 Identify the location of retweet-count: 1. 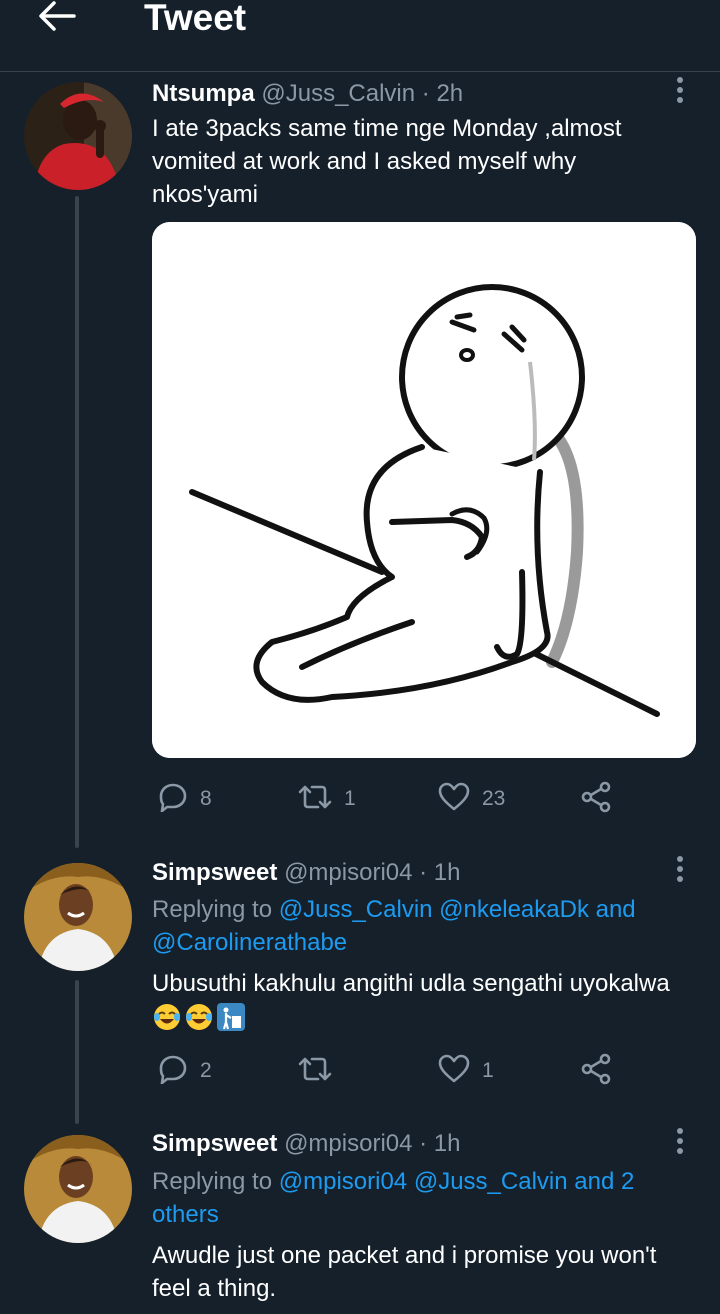
(350, 798).